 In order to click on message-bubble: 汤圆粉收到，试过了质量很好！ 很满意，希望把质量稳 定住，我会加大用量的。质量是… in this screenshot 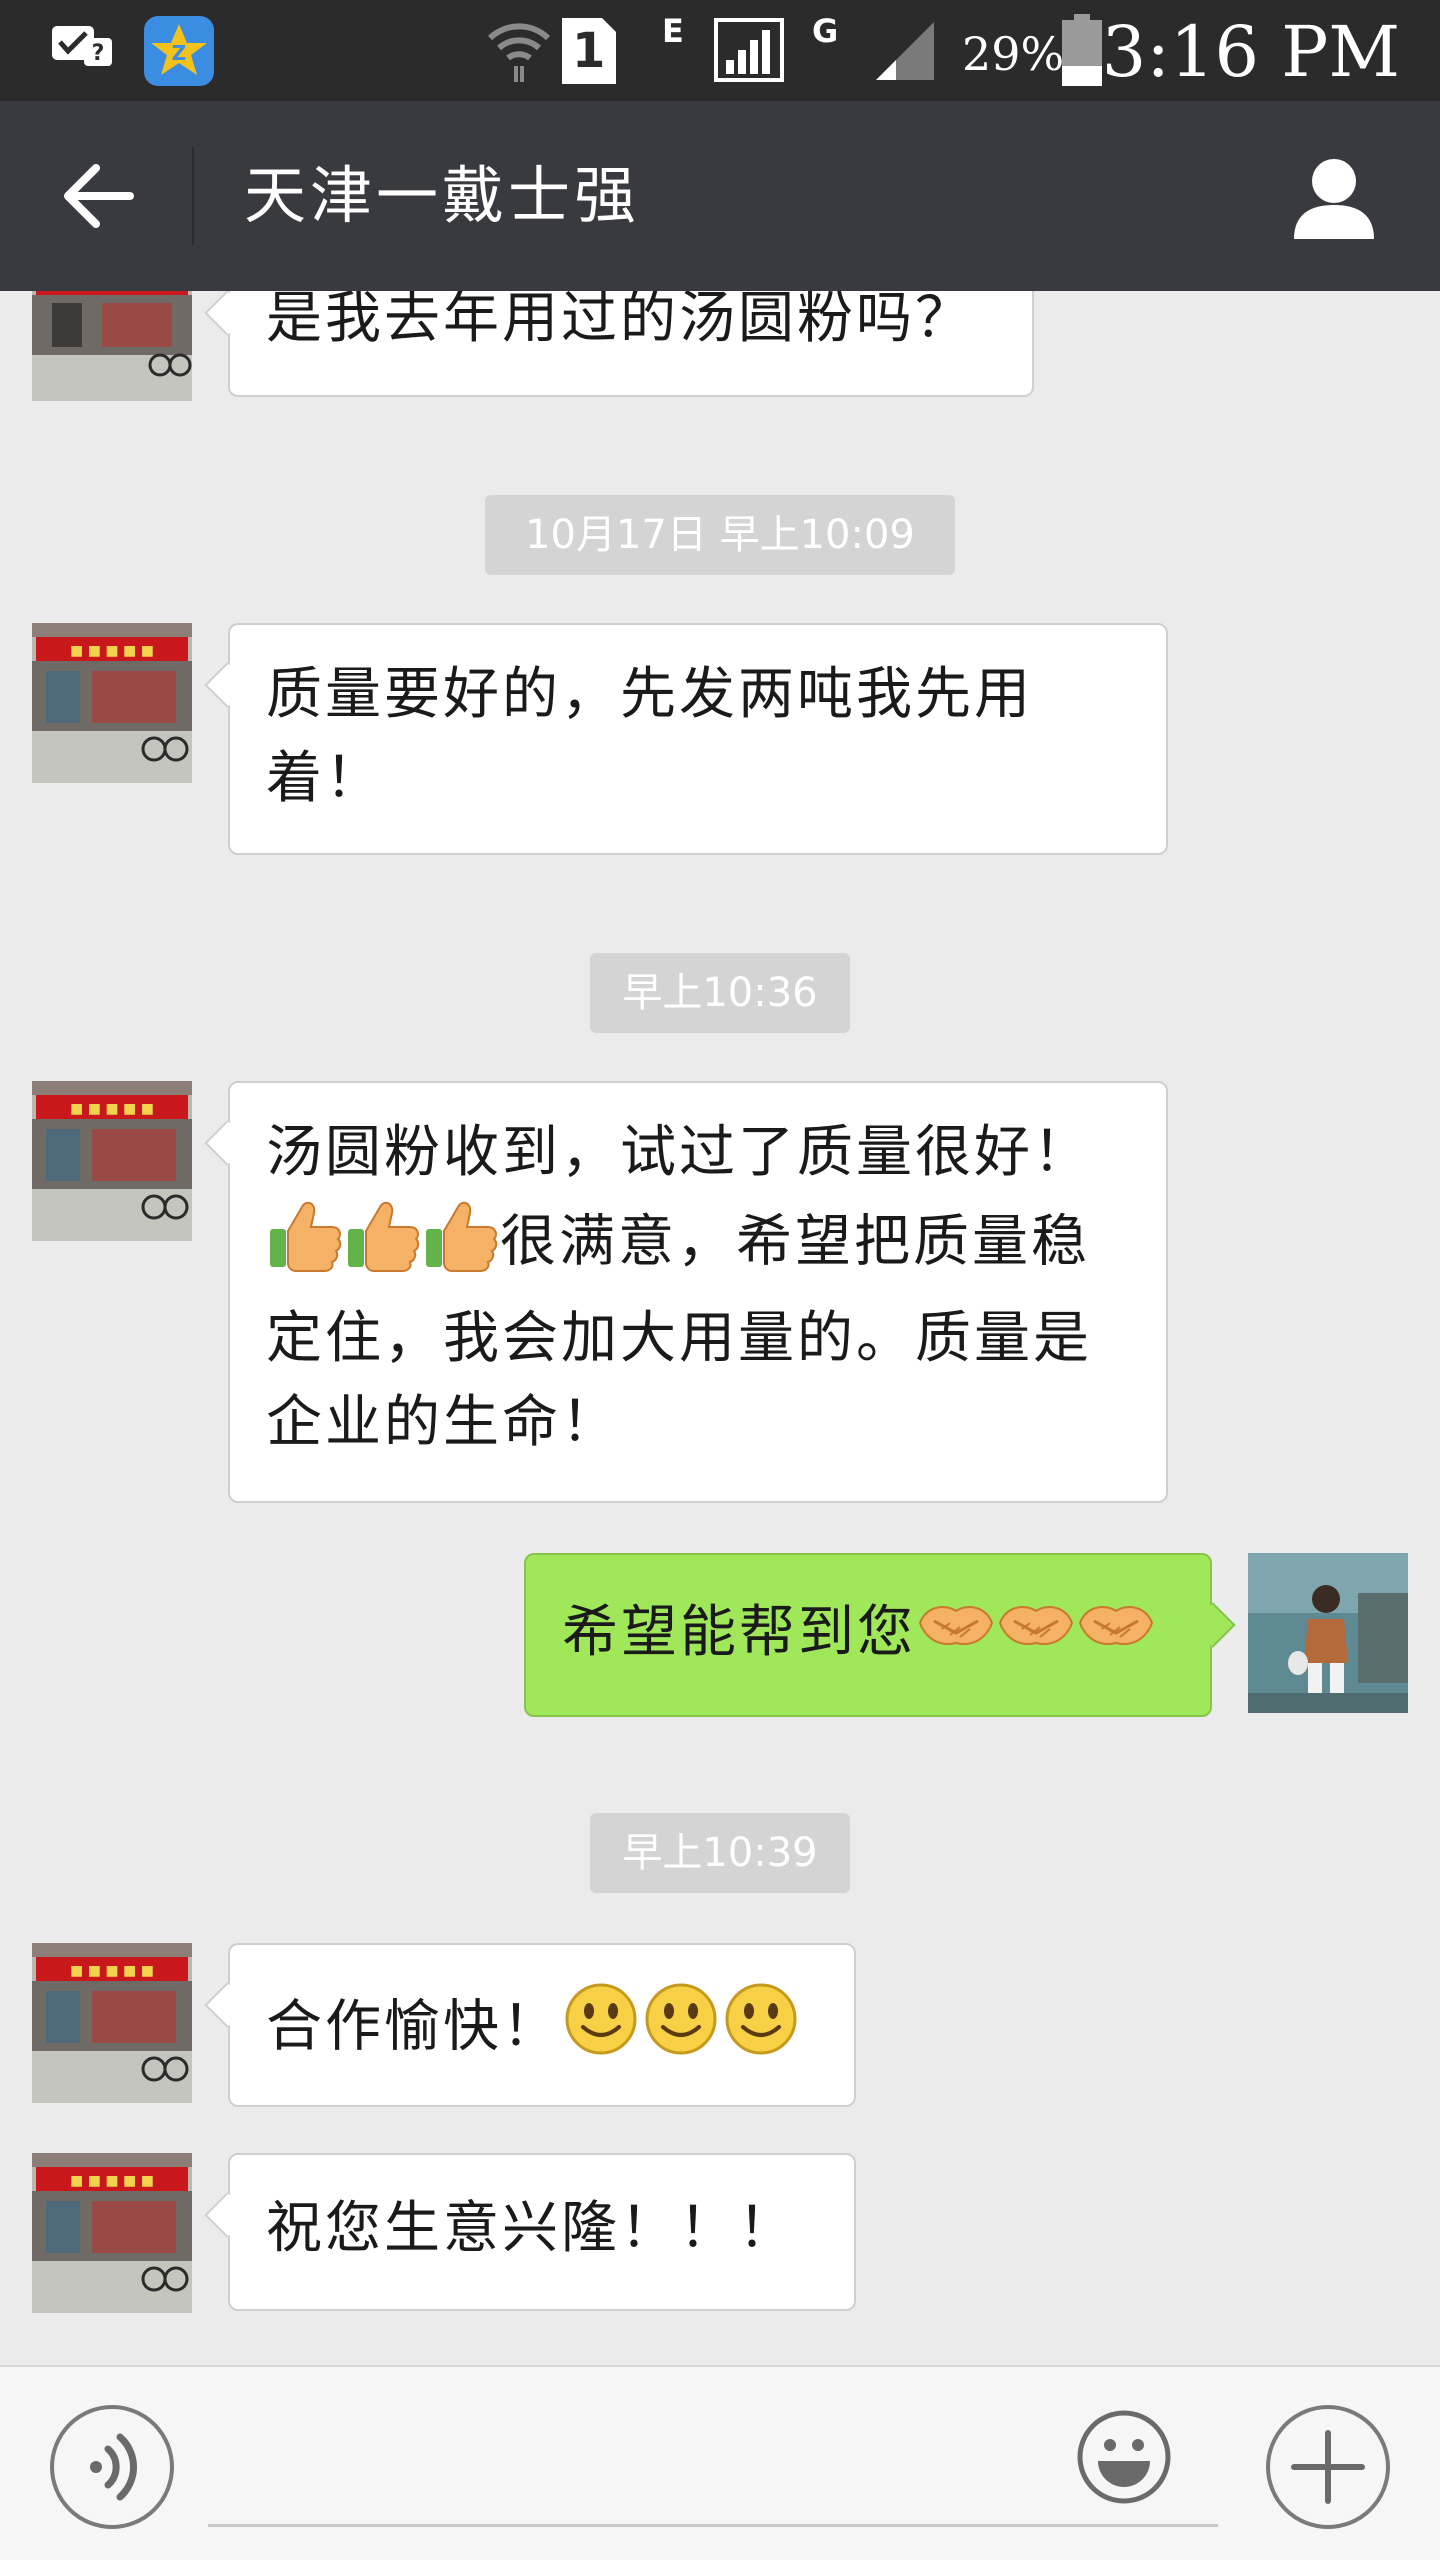, I will do `click(698, 1292)`.